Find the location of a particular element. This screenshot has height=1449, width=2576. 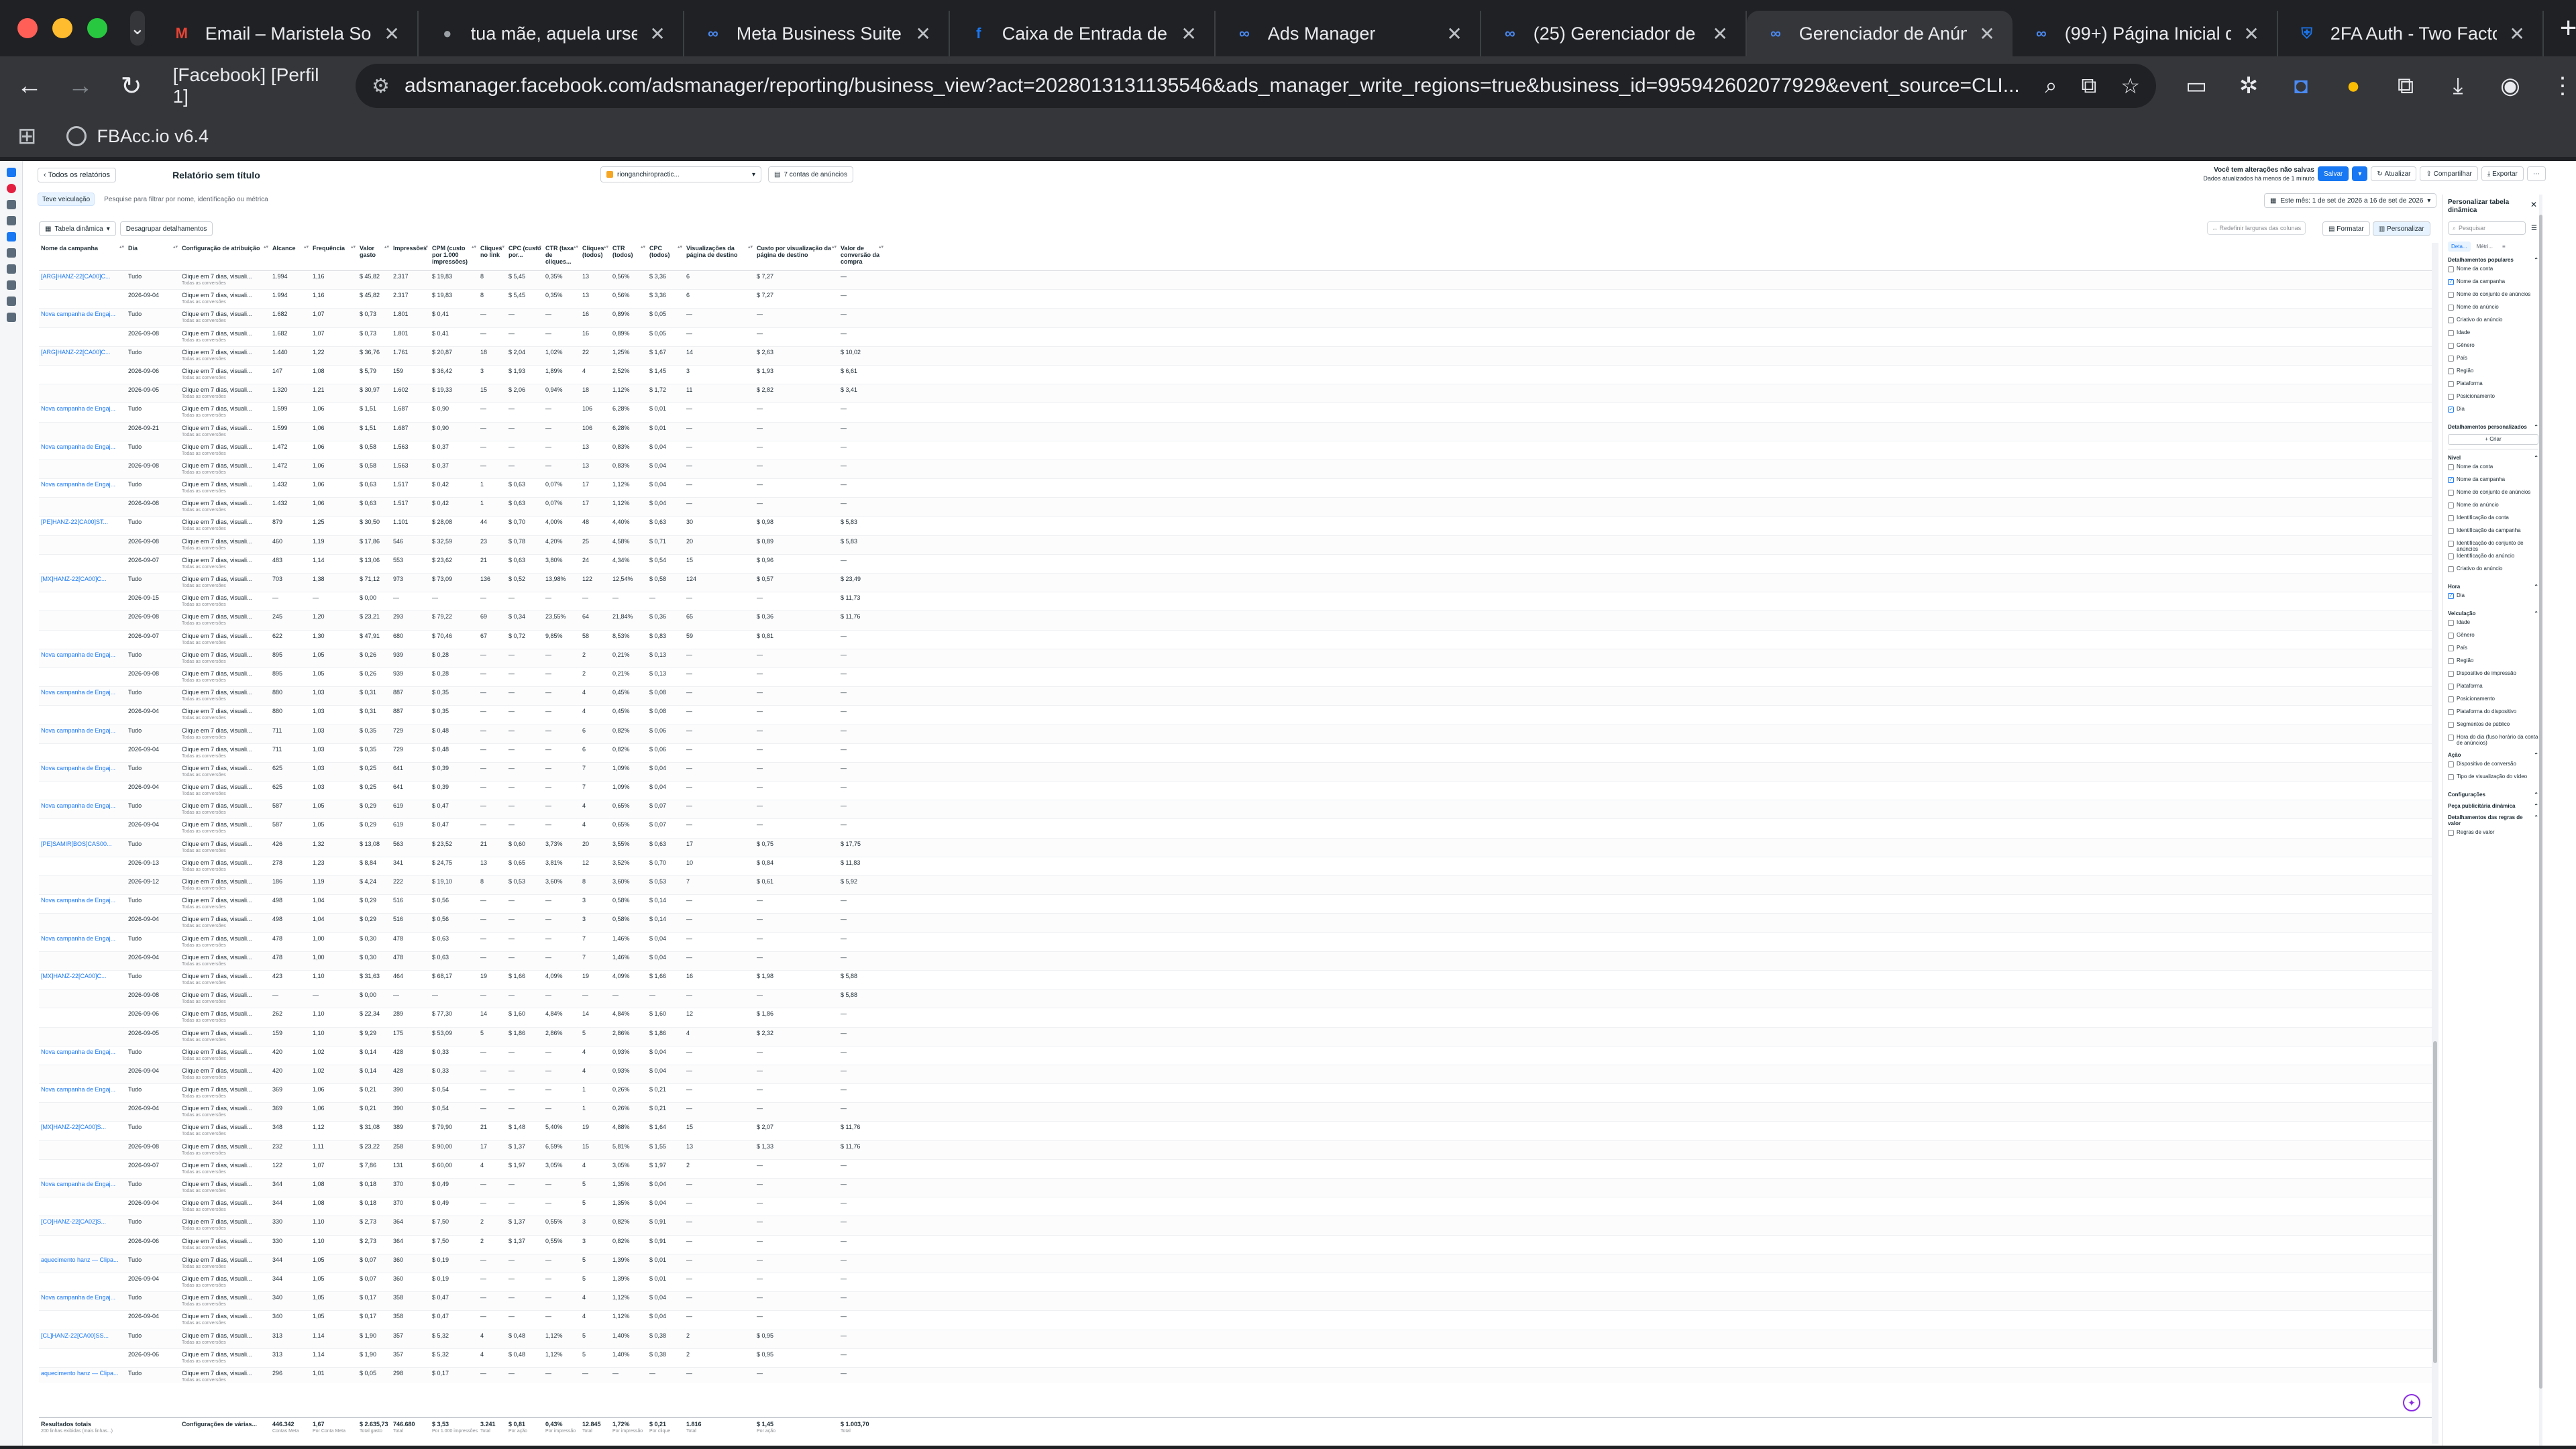

panel-option: Plataforma is located at coordinates (2493, 689).